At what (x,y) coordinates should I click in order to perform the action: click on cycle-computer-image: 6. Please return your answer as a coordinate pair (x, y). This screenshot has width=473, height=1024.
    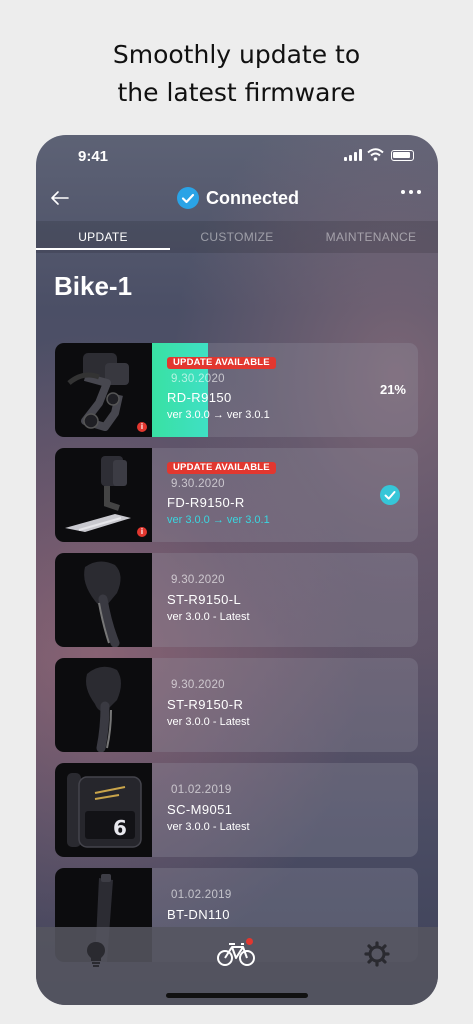
    Looking at the image, I should click on (103, 810).